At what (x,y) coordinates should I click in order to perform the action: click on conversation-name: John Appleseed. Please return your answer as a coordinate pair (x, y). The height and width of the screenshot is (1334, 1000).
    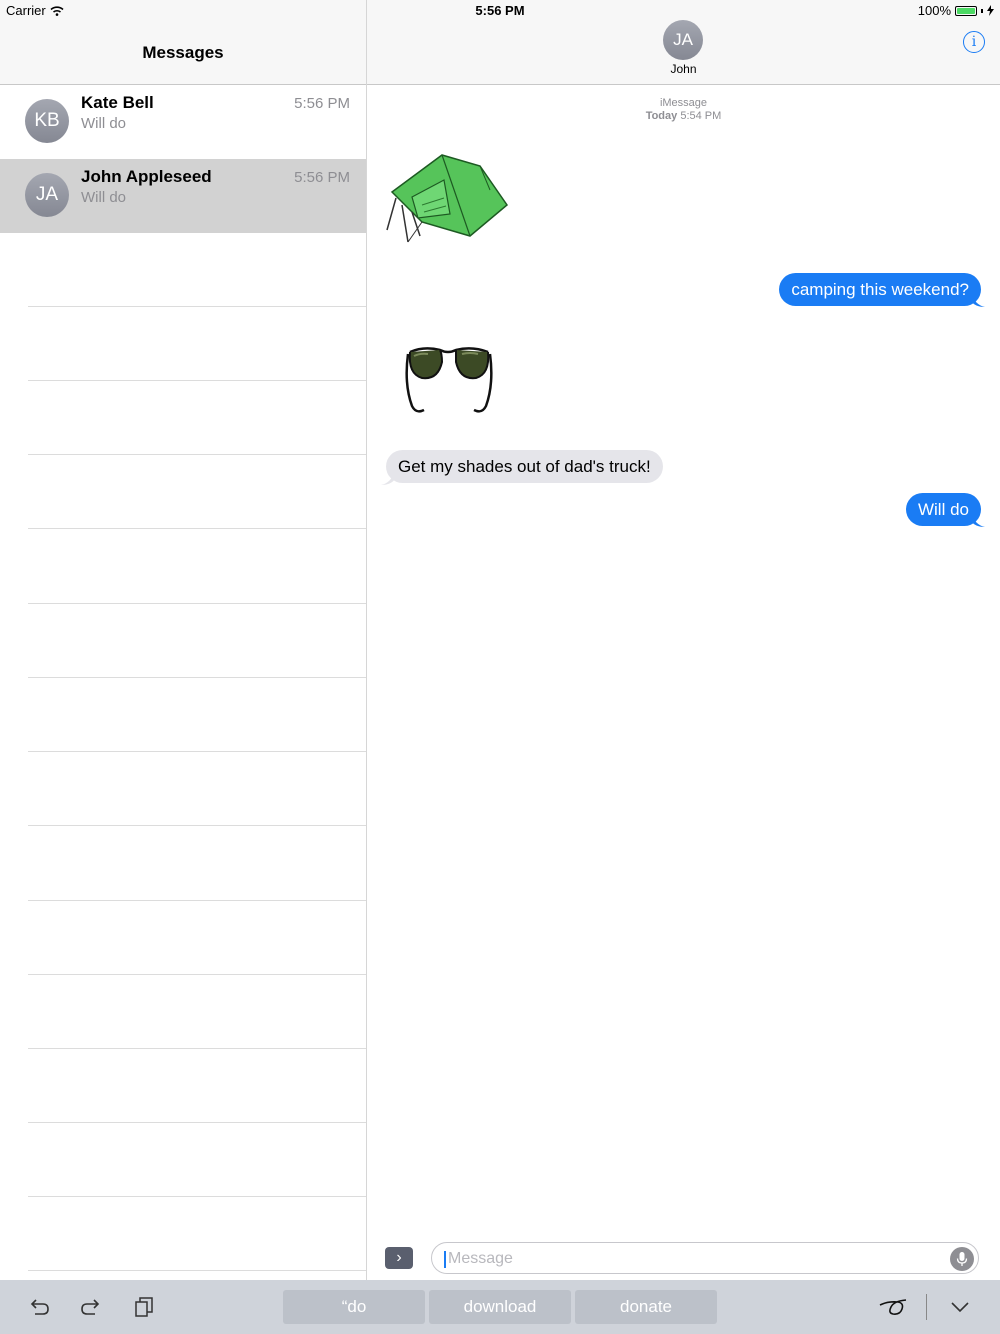
    Looking at the image, I should click on (146, 176).